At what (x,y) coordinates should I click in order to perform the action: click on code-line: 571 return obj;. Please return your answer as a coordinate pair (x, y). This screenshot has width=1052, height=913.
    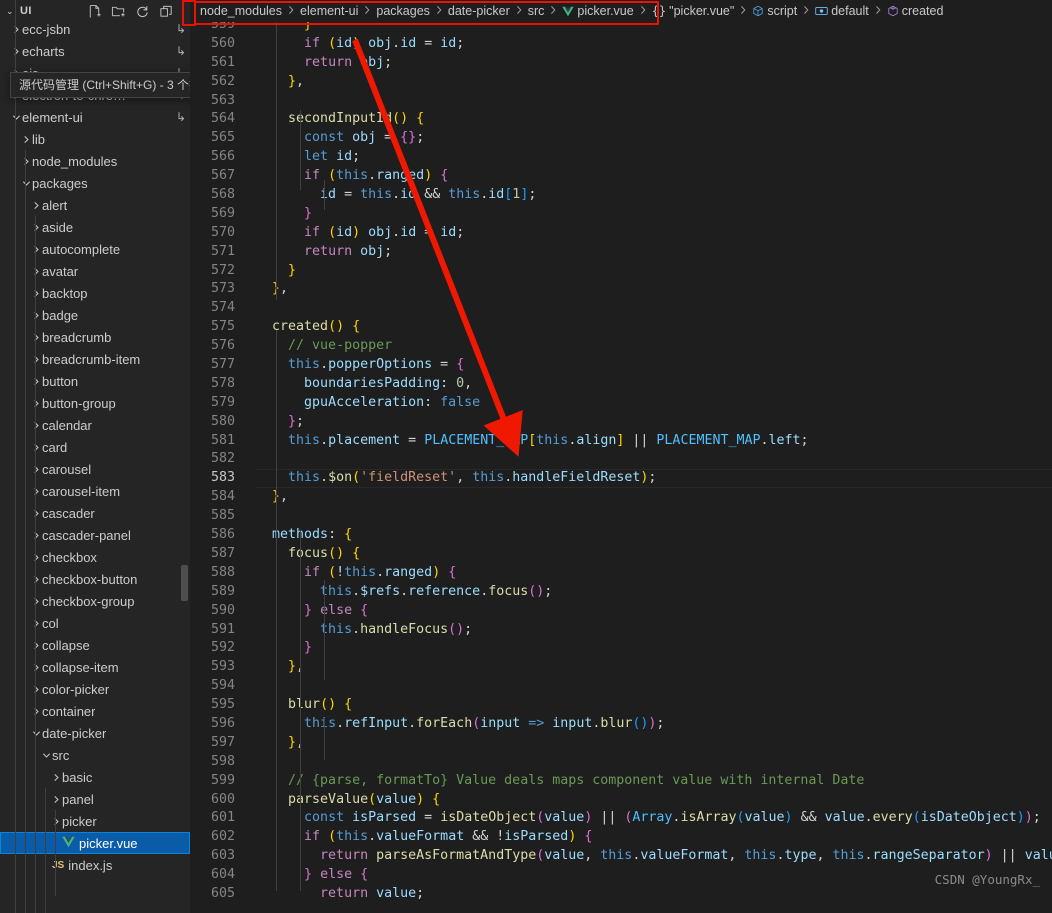
    Looking at the image, I should click on (621, 252).